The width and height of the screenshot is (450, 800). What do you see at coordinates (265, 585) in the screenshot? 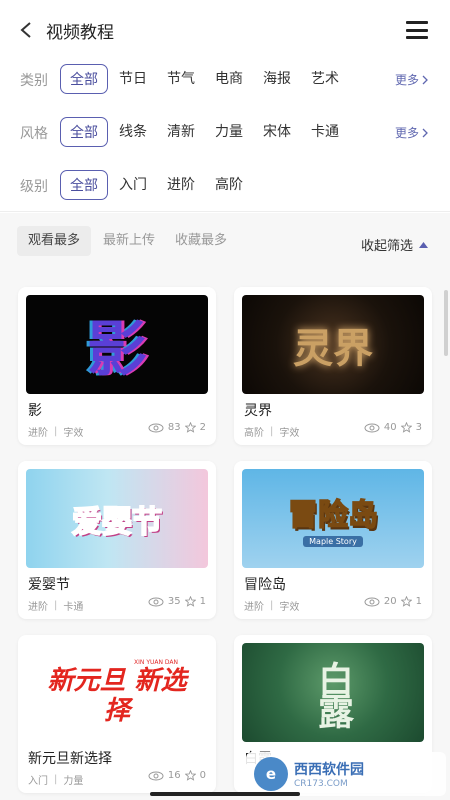
I see `video-title: 冒险岛` at bounding box center [265, 585].